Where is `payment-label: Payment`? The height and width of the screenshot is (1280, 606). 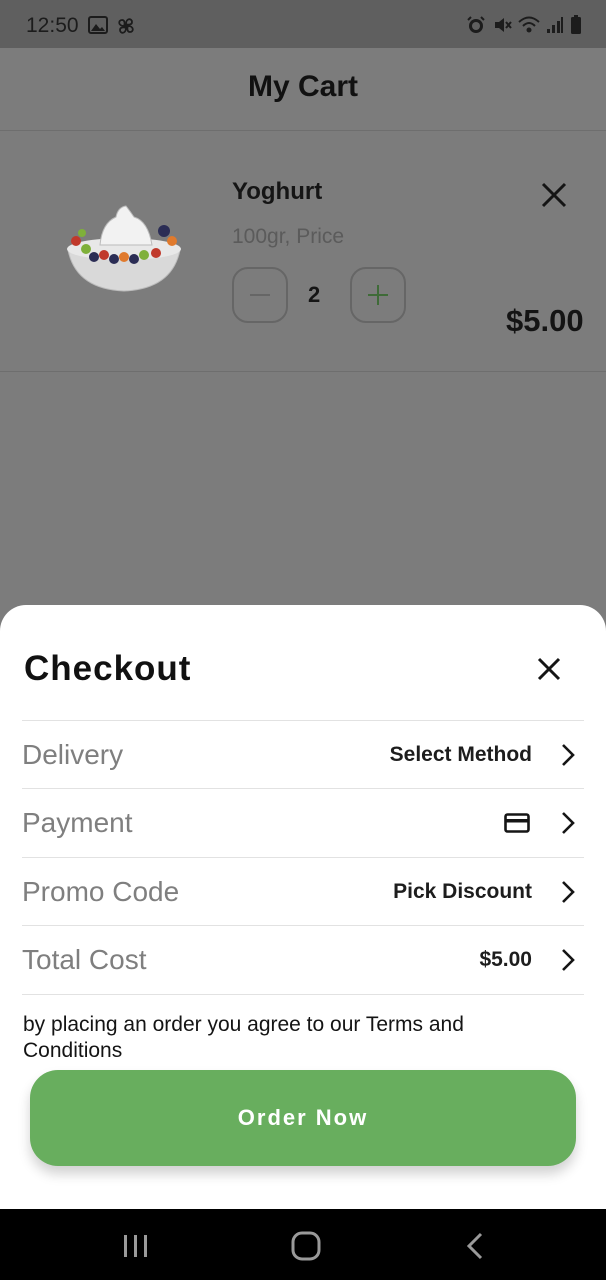 payment-label: Payment is located at coordinates (77, 822).